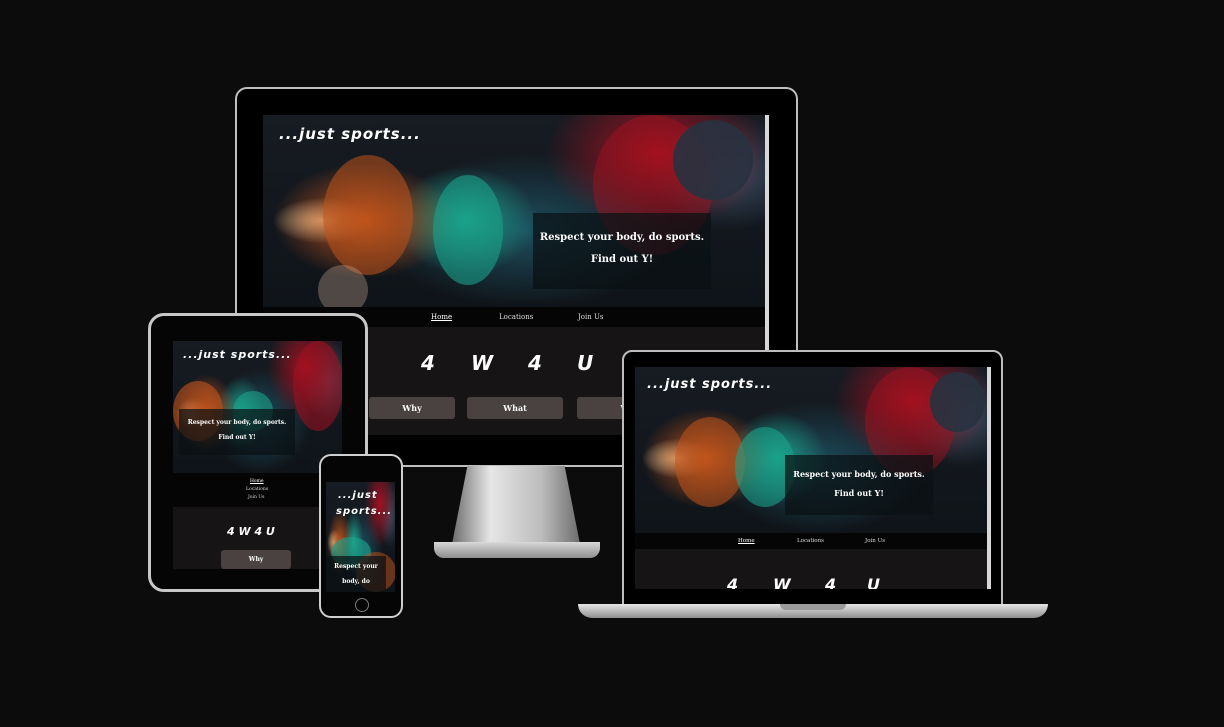  Describe the element at coordinates (831, 582) in the screenshot. I see `laptop-letter-4b: 4` at that location.